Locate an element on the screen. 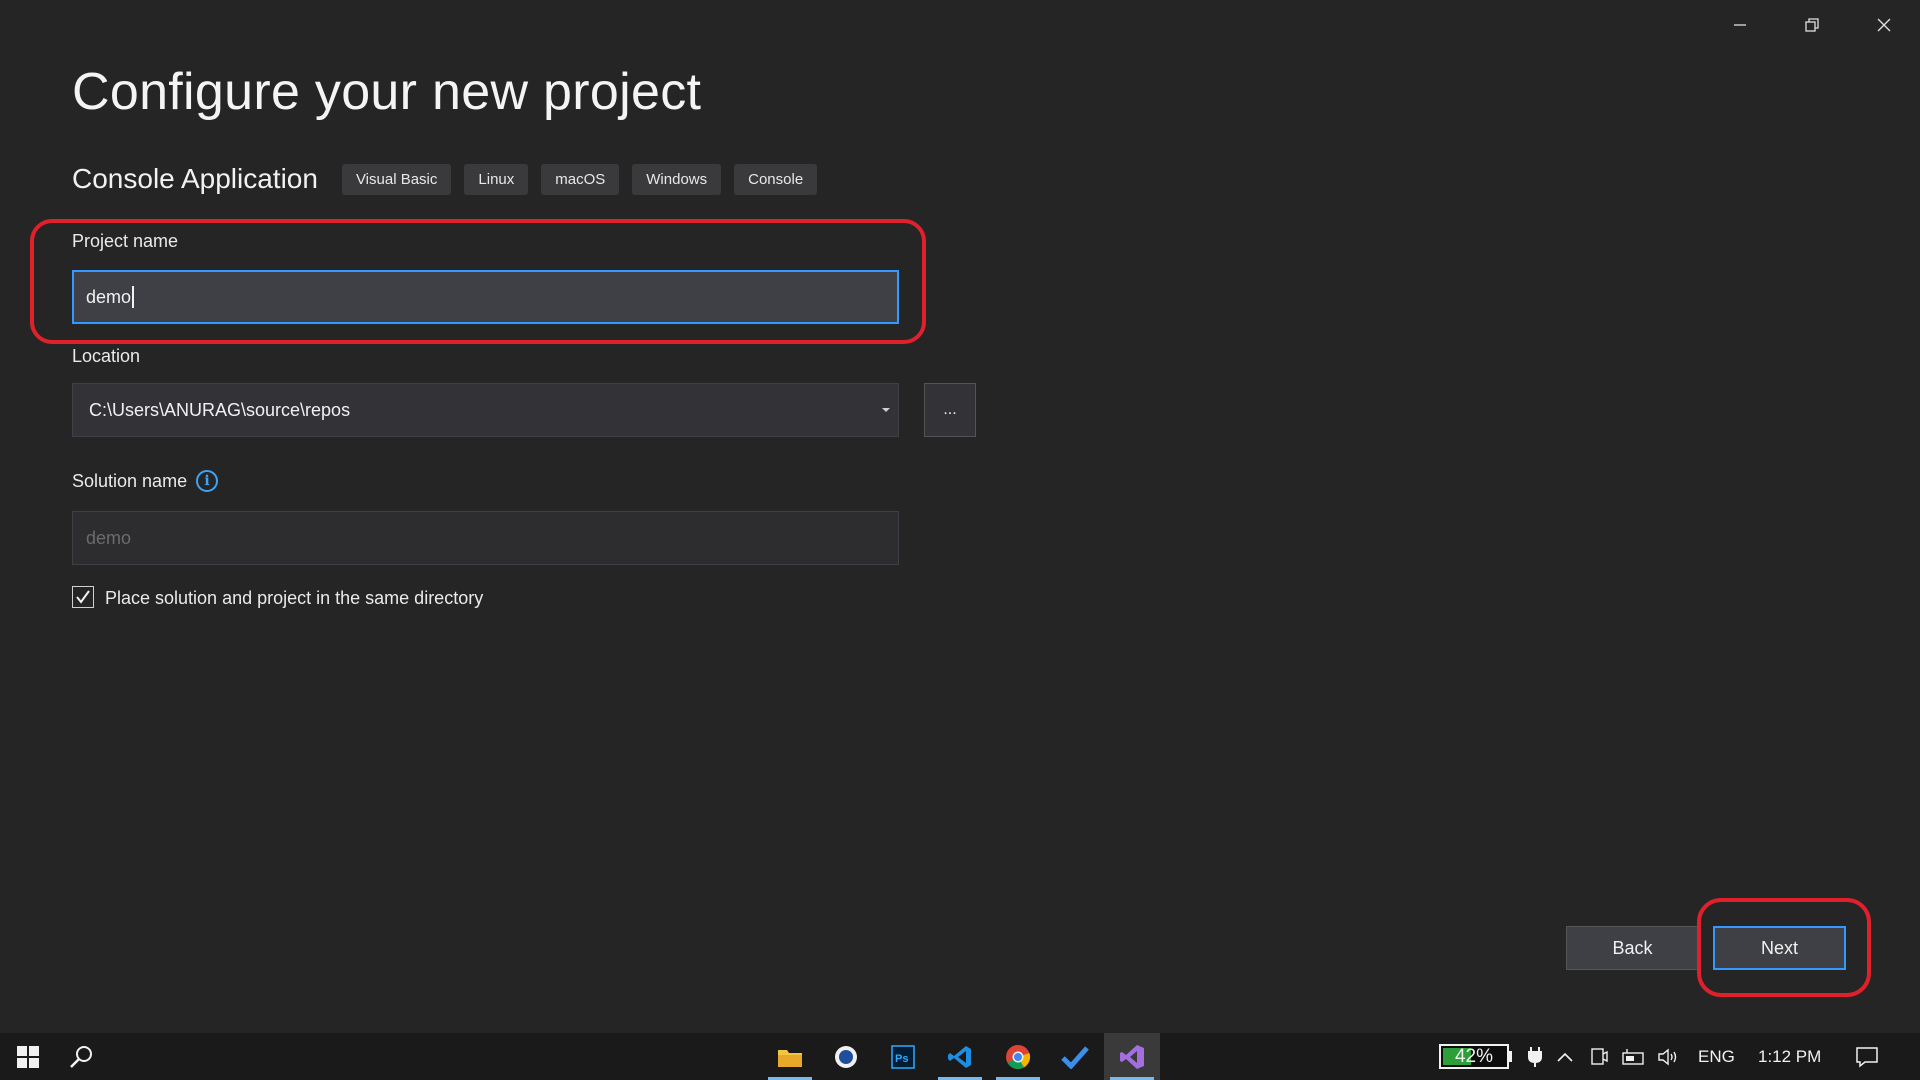 The height and width of the screenshot is (1080, 1920). volume-icon is located at coordinates (1669, 1056).